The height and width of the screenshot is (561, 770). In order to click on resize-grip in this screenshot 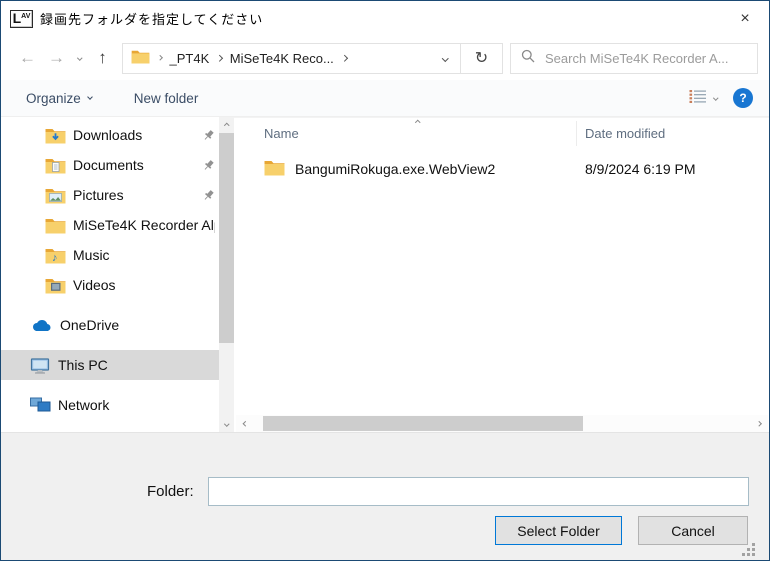, I will do `click(753, 544)`.